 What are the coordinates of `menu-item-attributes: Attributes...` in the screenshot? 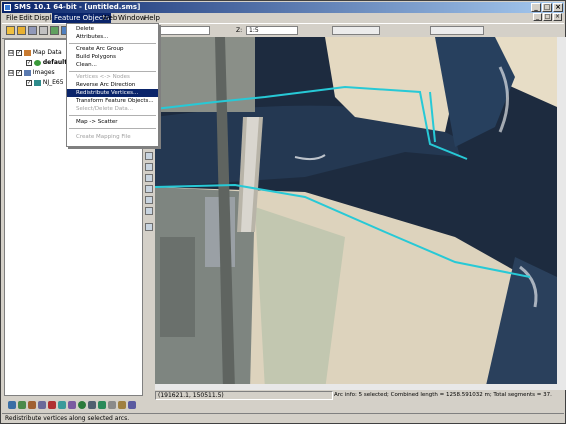 It's located at (112, 37).